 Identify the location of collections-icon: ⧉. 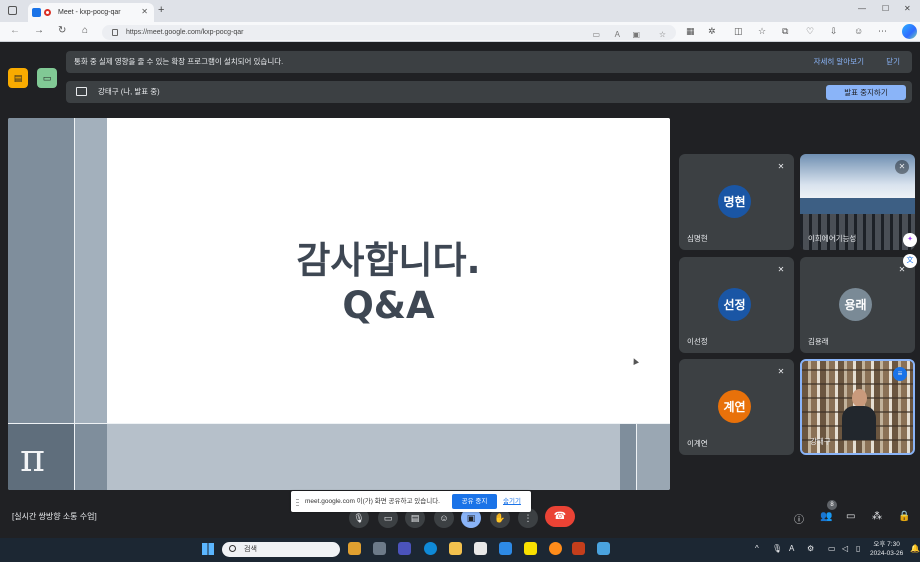
(785, 31).